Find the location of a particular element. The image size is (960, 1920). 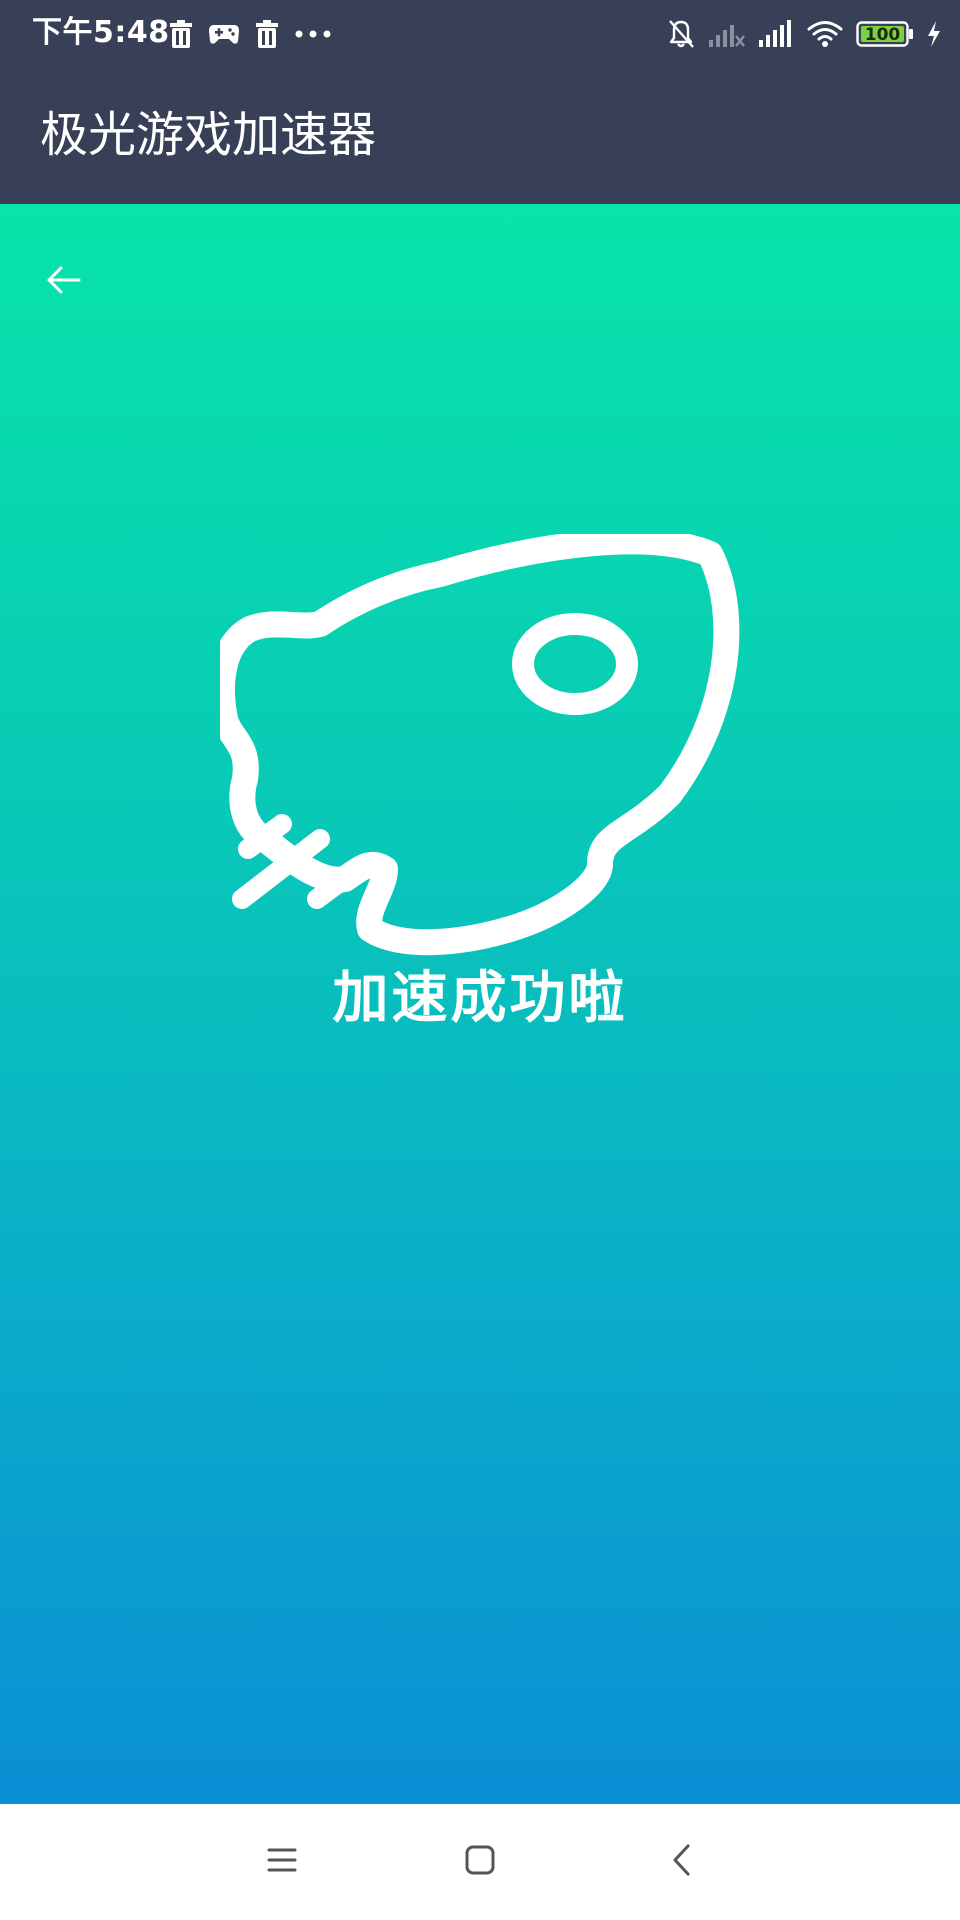

status-time: 下午5:48 is located at coordinates (101, 32).